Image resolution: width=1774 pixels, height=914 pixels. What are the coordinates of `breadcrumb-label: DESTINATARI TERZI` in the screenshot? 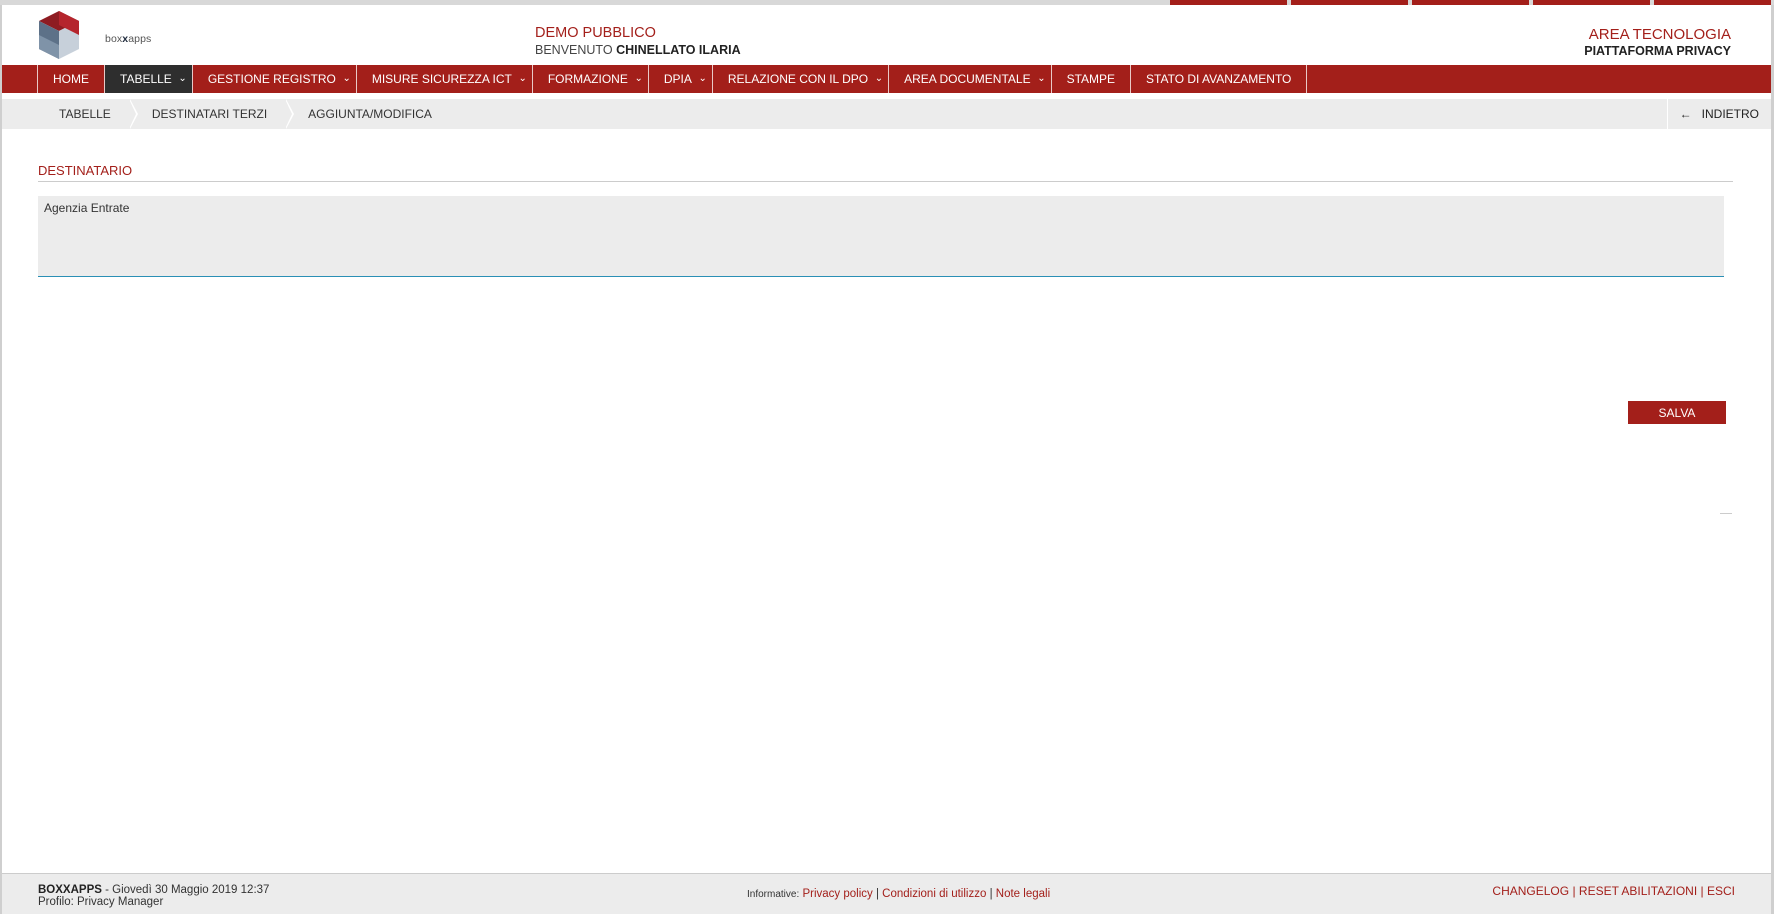 It's located at (209, 114).